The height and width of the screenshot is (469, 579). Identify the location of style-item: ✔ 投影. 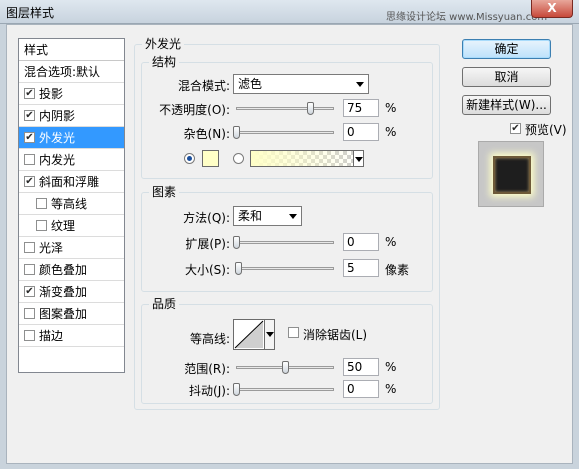
(71, 94).